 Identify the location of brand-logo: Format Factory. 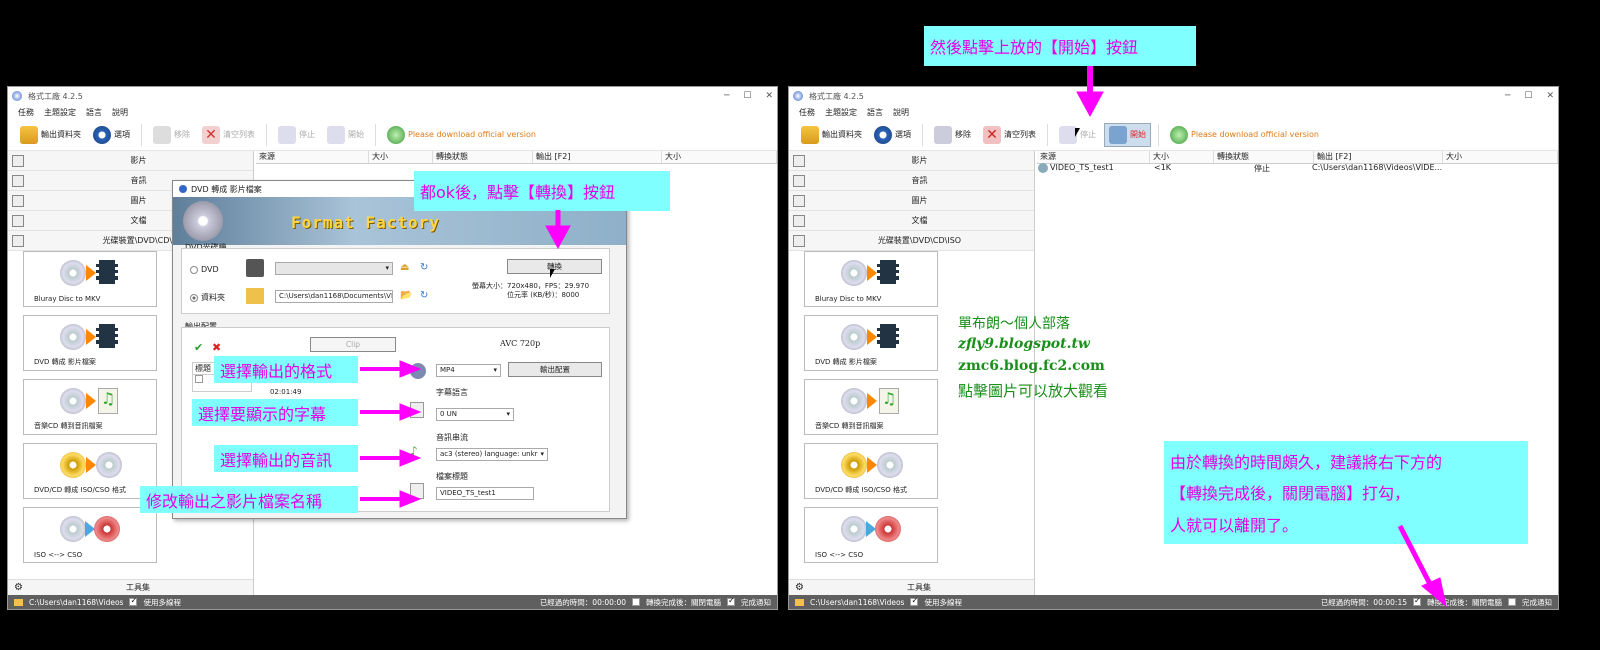
(365, 222).